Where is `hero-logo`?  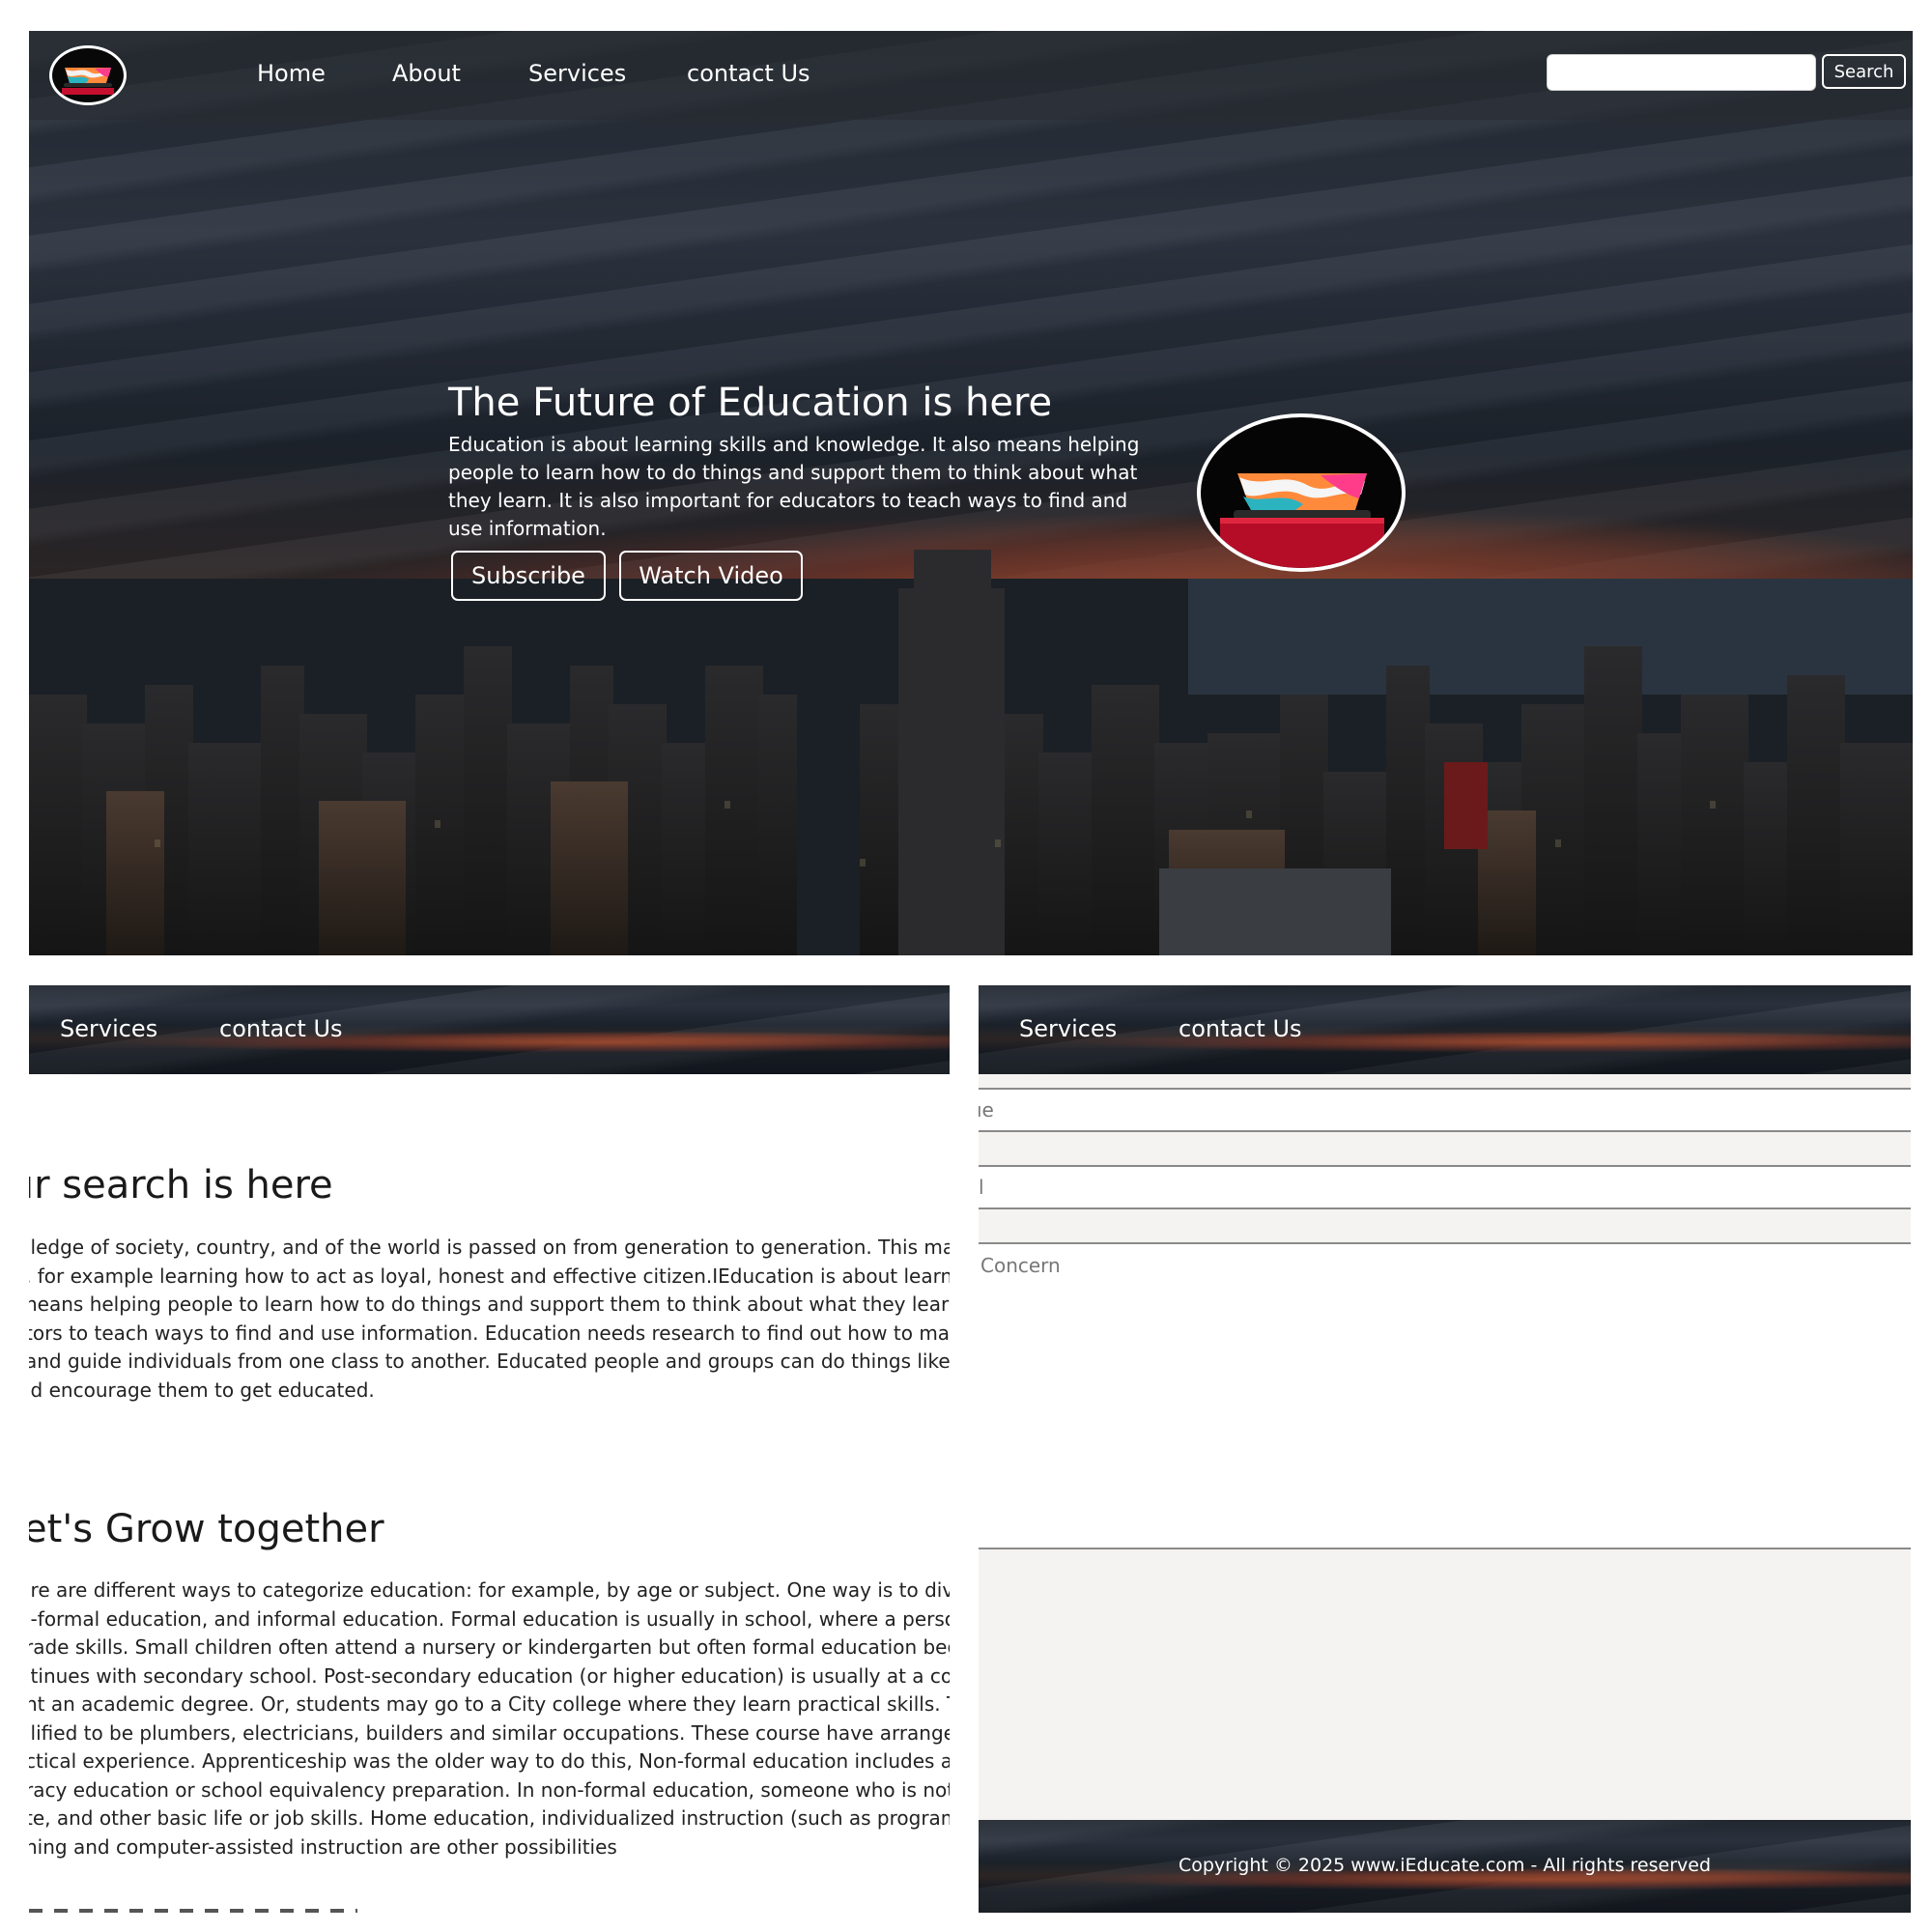 hero-logo is located at coordinates (1301, 492).